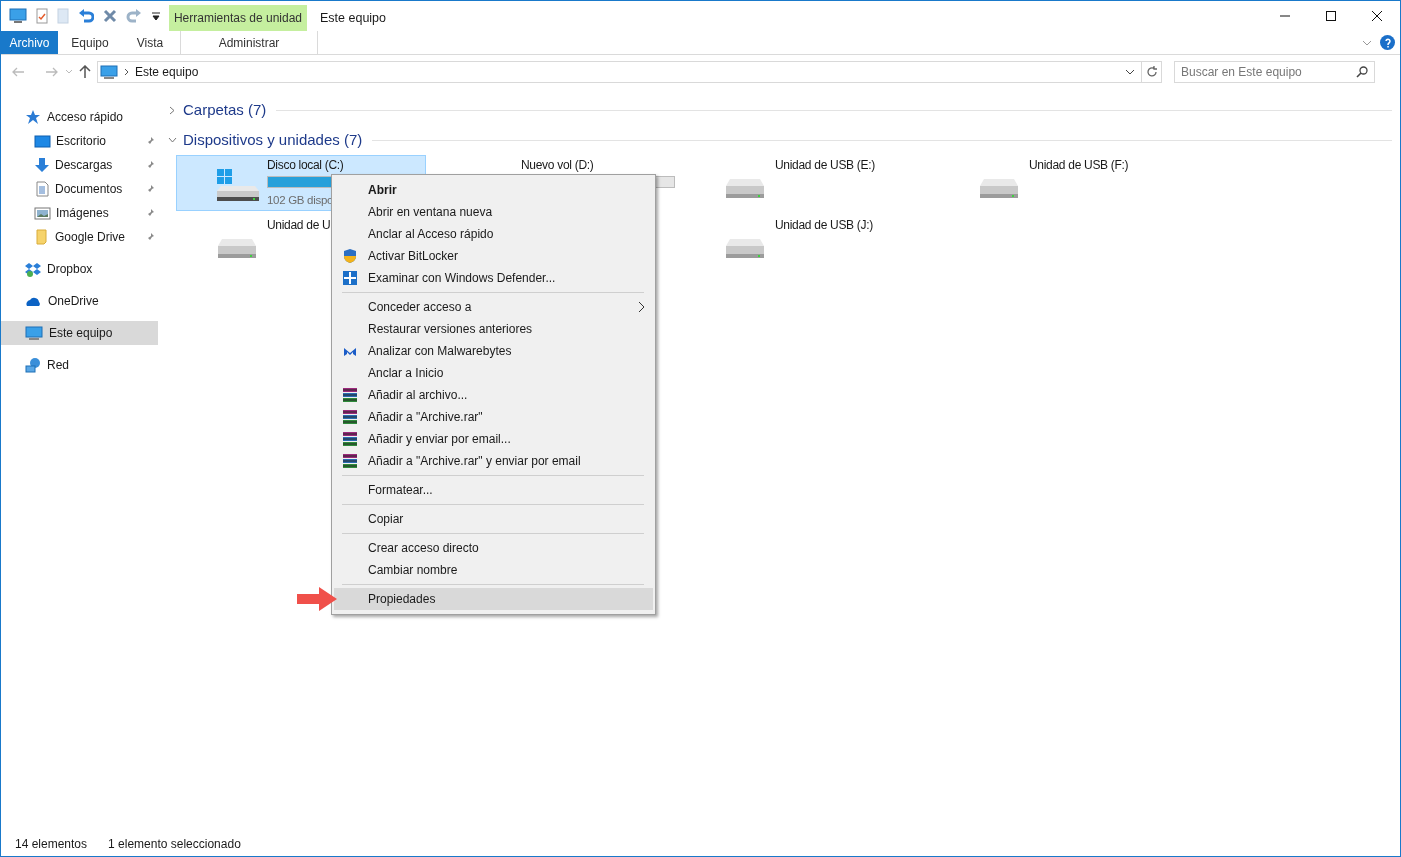  What do you see at coordinates (493, 570) in the screenshot?
I see `menu-item: Cambiar nombre` at bounding box center [493, 570].